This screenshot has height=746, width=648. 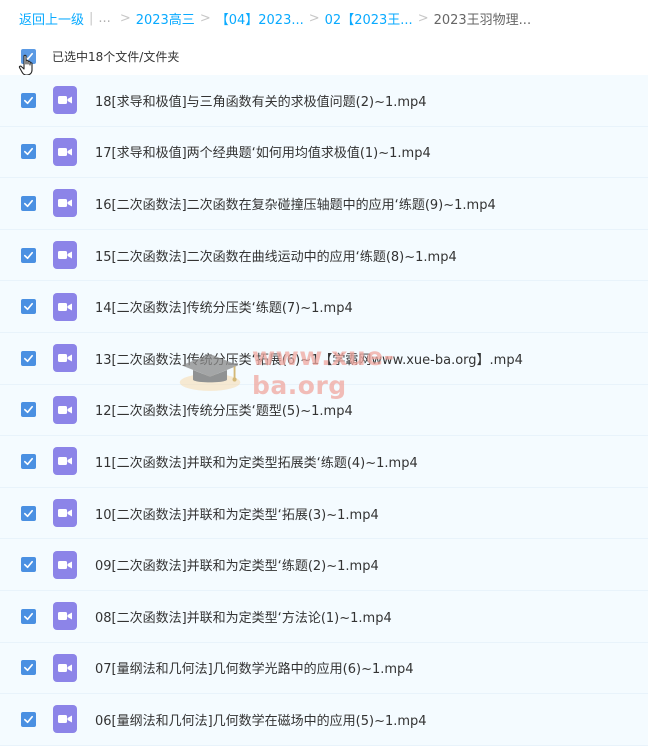 I want to click on file-row: 09[二次函数法]并联和为定类型‘练题(2)~1.mp4, so click(x=324, y=565).